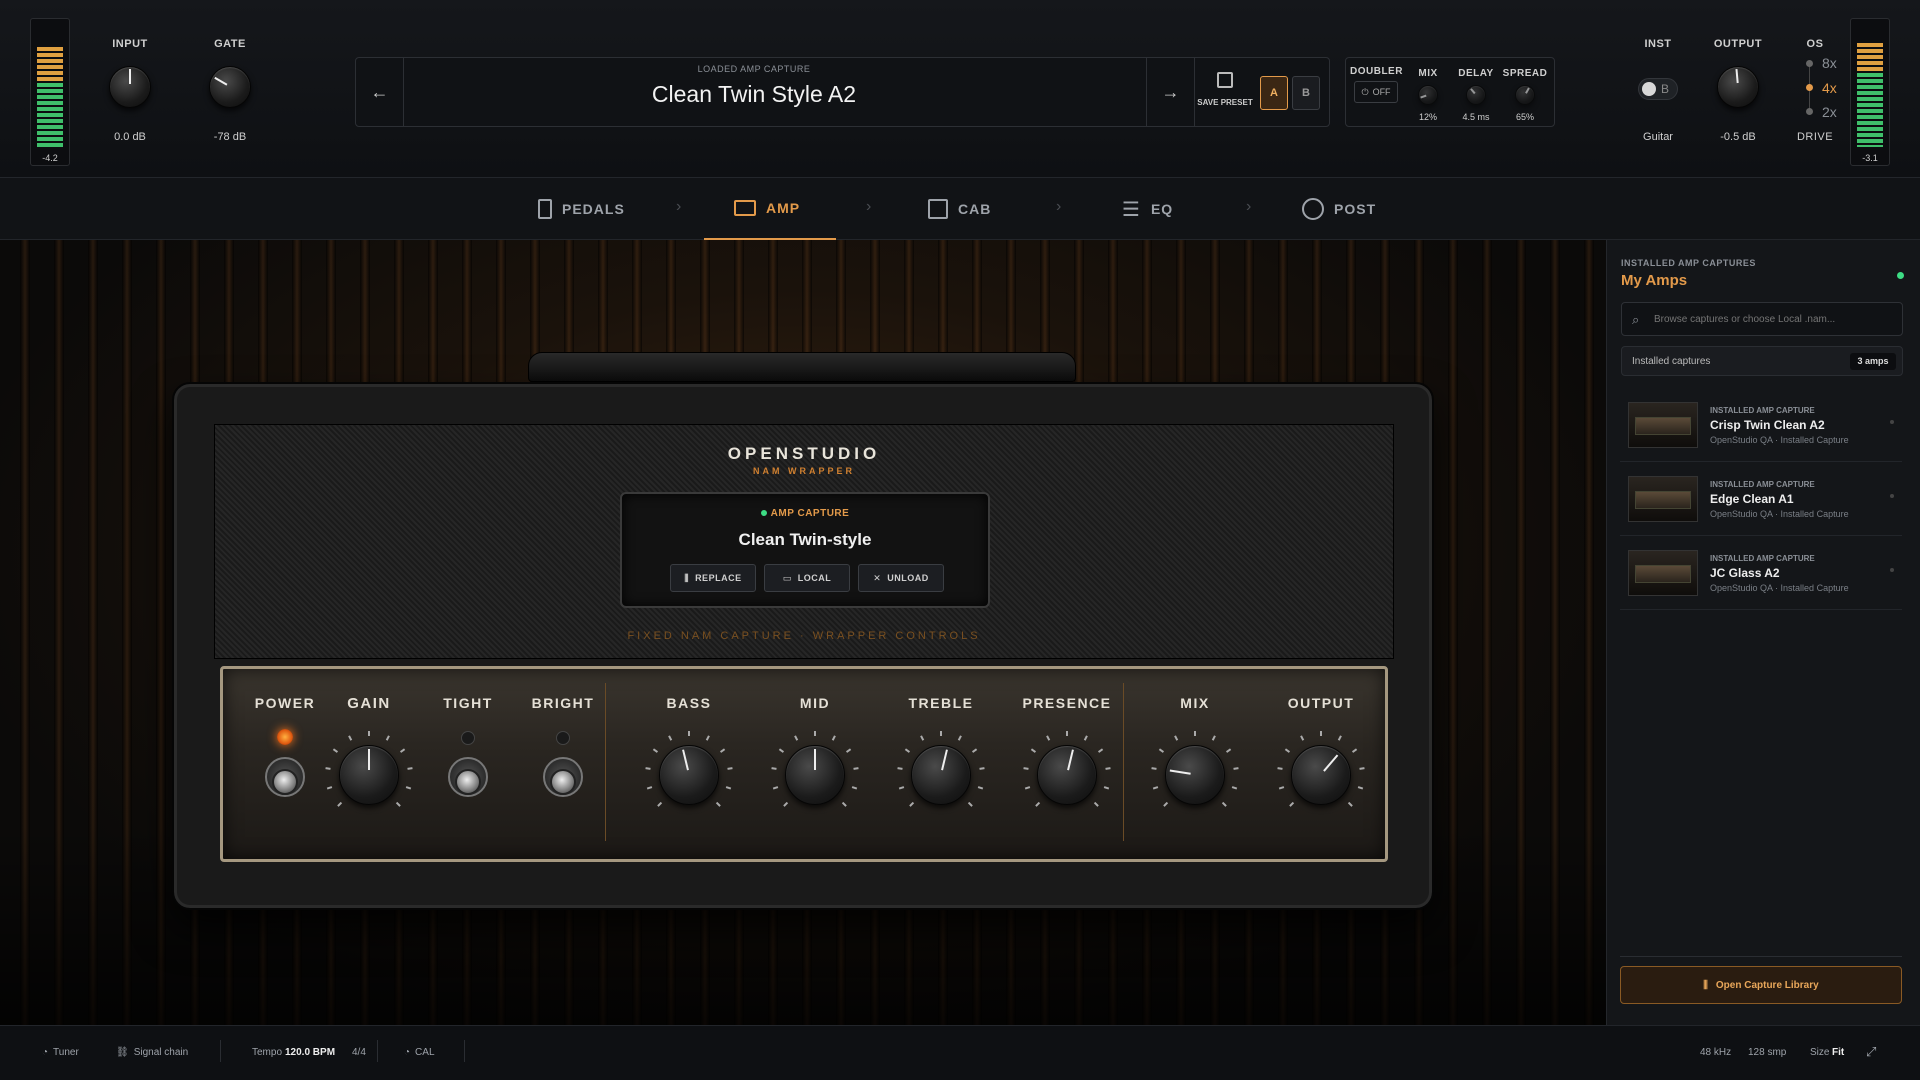 The height and width of the screenshot is (1080, 1920). I want to click on next-preset-button: →, so click(1170, 92).